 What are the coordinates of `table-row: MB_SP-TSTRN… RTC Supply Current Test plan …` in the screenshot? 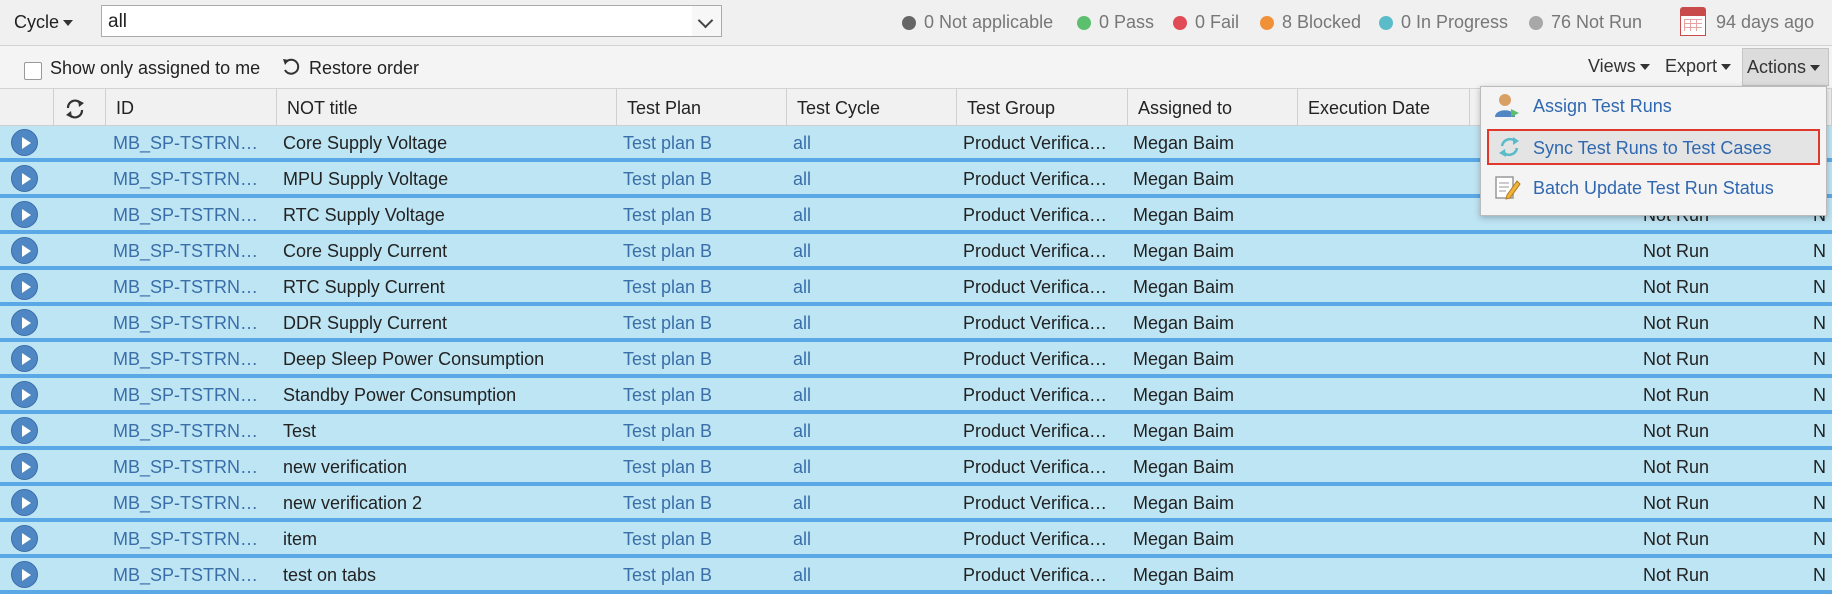 It's located at (916, 288).